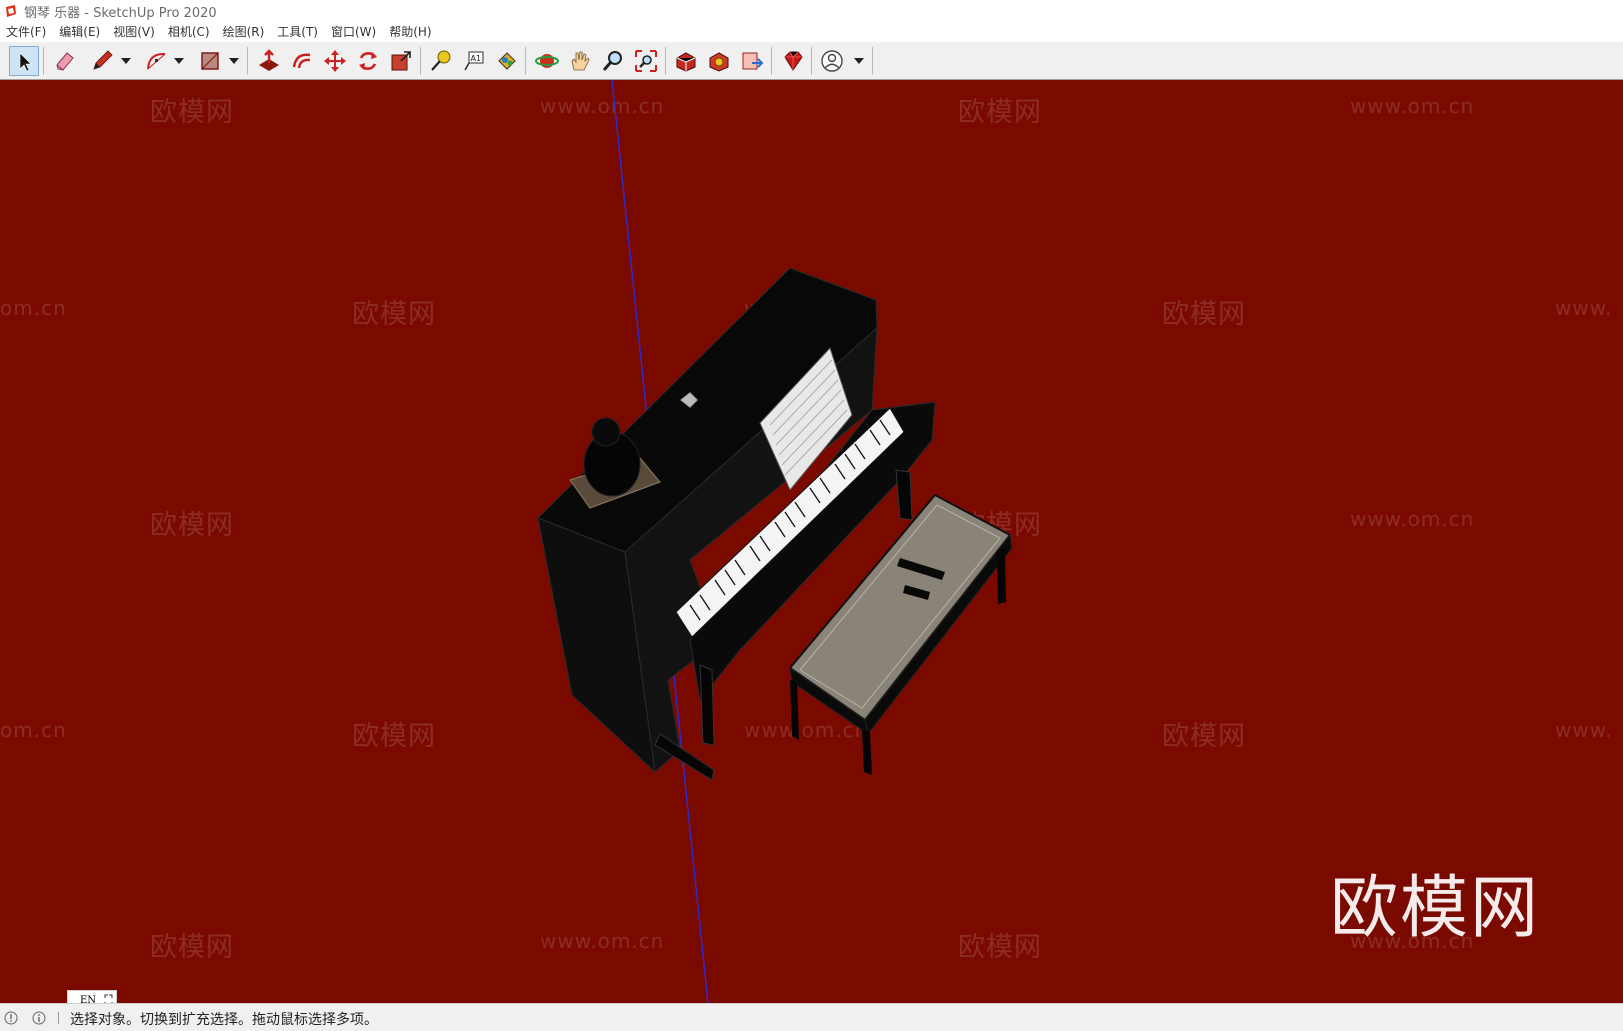  I want to click on push-pull-tool-button, so click(269, 61).